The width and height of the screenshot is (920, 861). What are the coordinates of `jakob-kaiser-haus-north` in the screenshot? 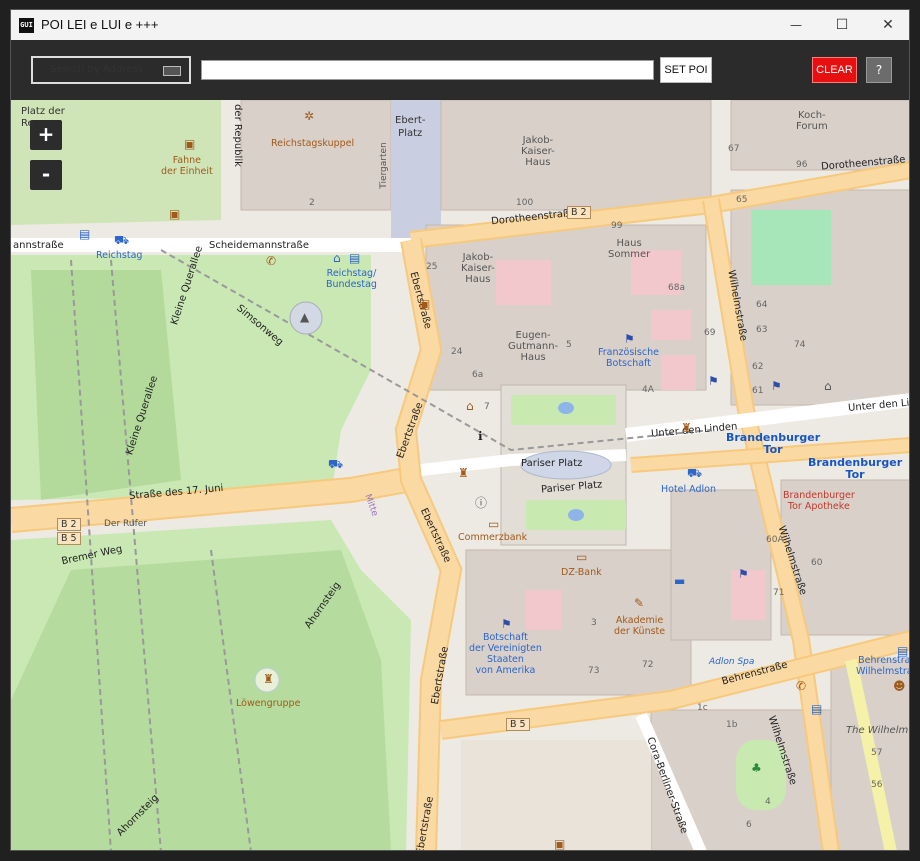 It's located at (576, 155).